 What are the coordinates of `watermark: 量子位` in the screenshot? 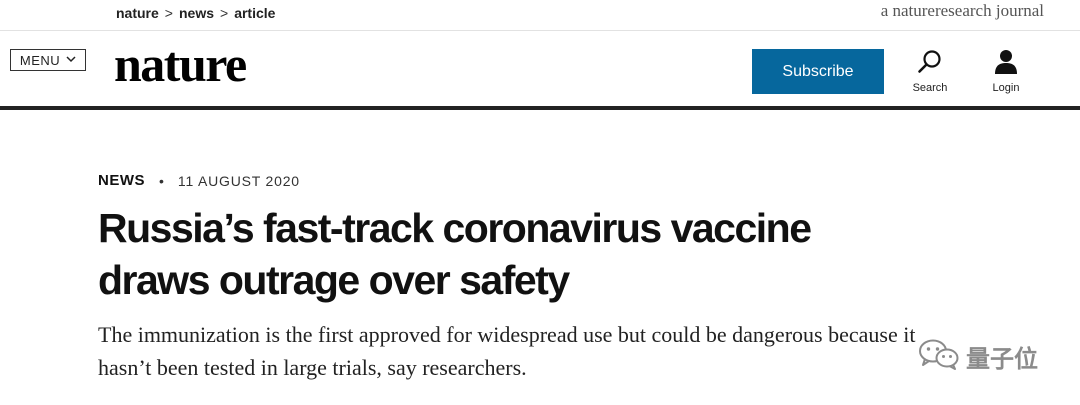 It's located at (978, 356).